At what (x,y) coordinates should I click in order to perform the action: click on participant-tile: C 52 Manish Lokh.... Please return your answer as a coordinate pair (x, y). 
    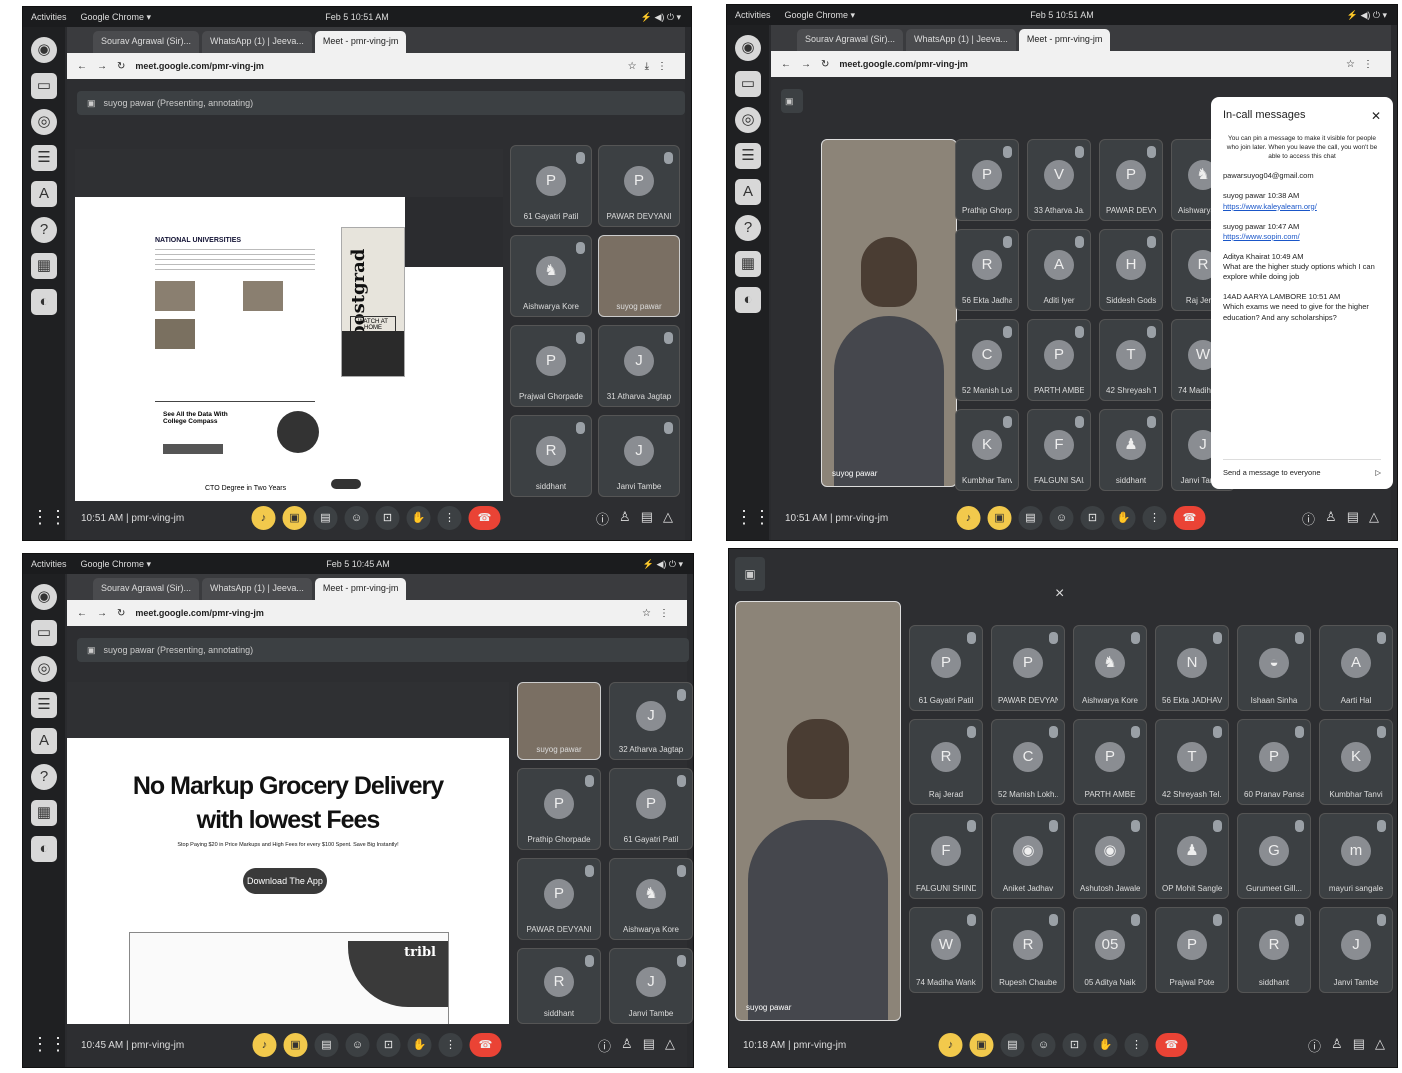
    Looking at the image, I should click on (1028, 762).